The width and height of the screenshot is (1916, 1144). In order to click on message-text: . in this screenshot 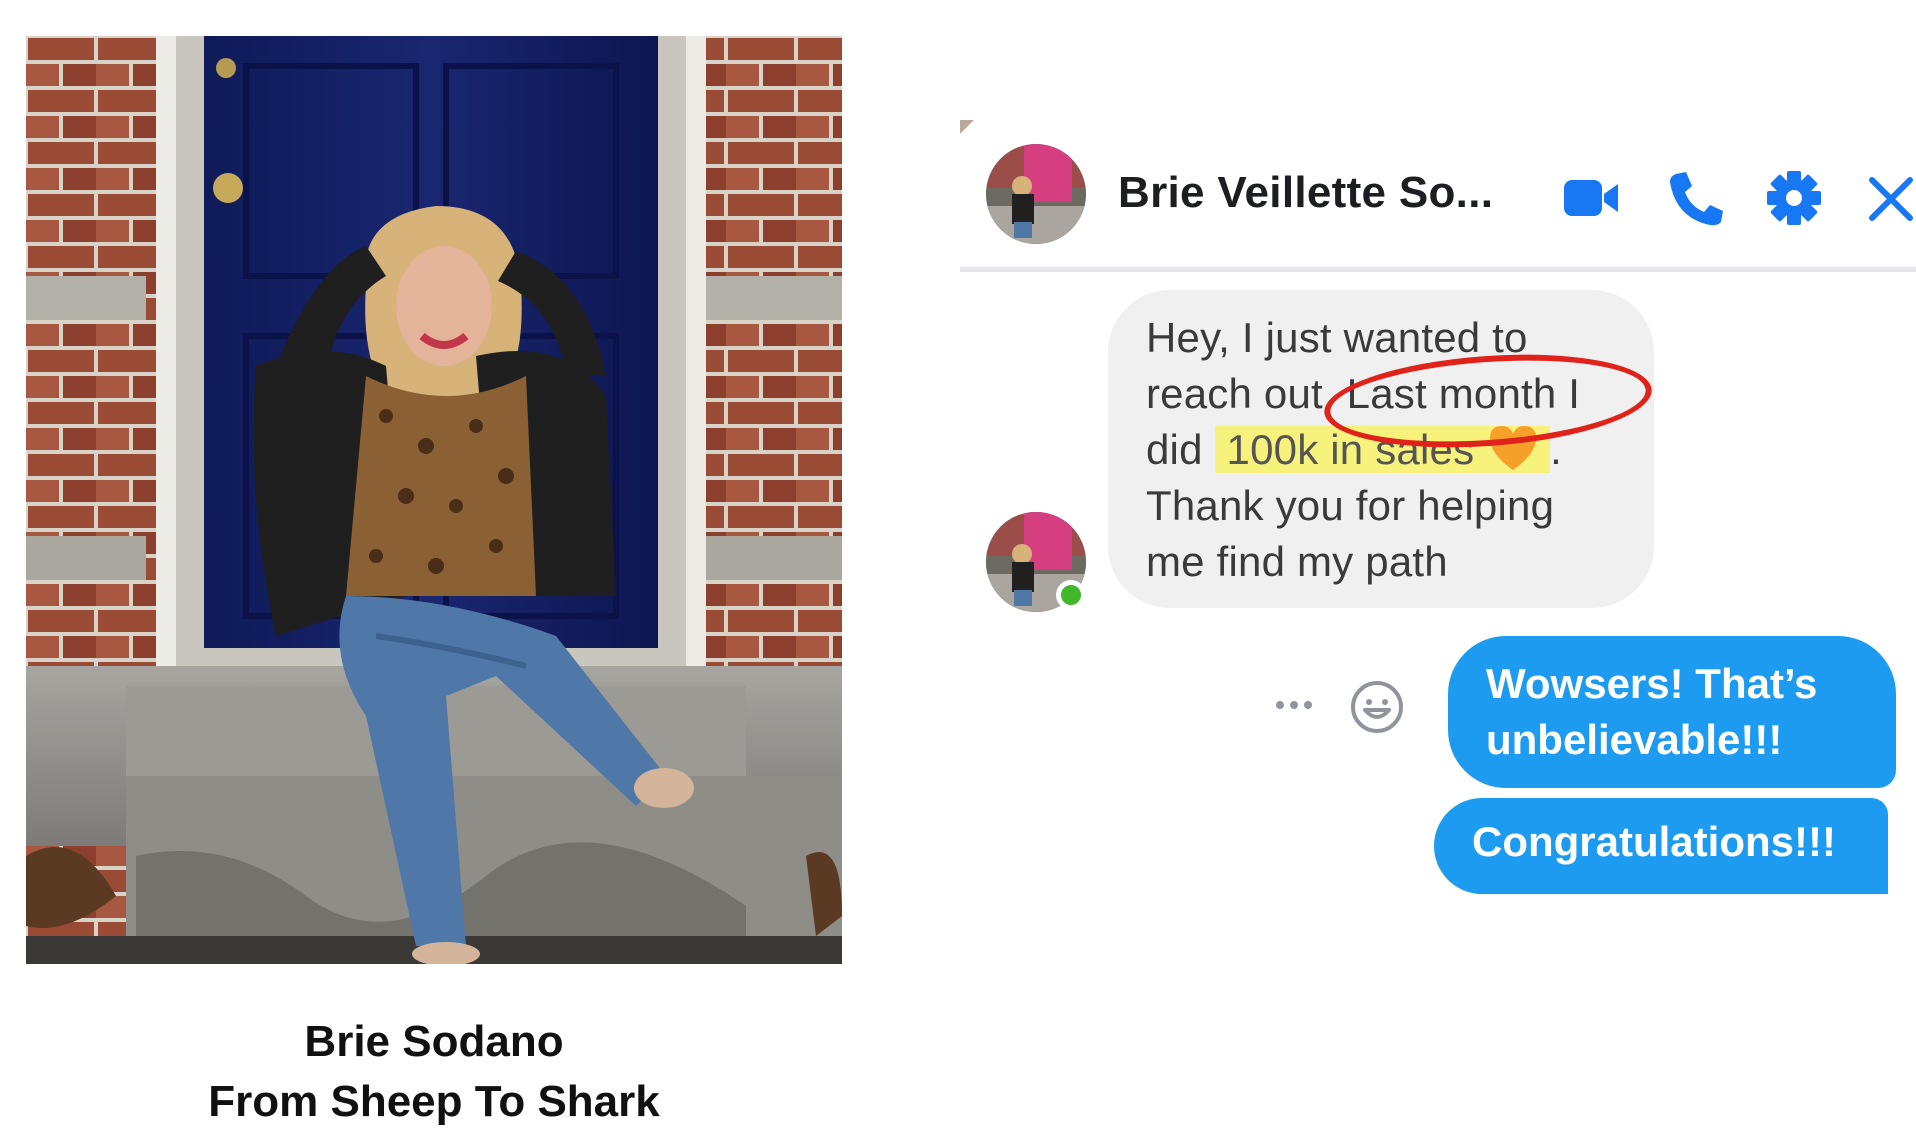, I will do `click(1556, 449)`.